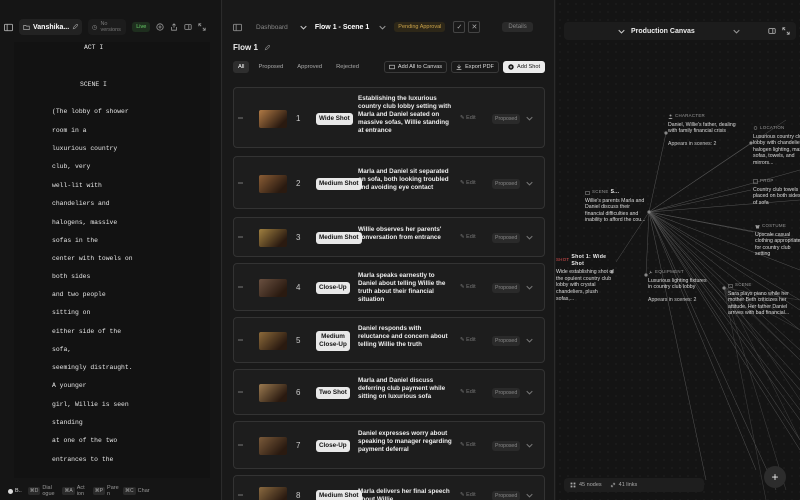 This screenshot has height=500, width=800. What do you see at coordinates (309, 67) in the screenshot?
I see `tab-approved: Approved` at bounding box center [309, 67].